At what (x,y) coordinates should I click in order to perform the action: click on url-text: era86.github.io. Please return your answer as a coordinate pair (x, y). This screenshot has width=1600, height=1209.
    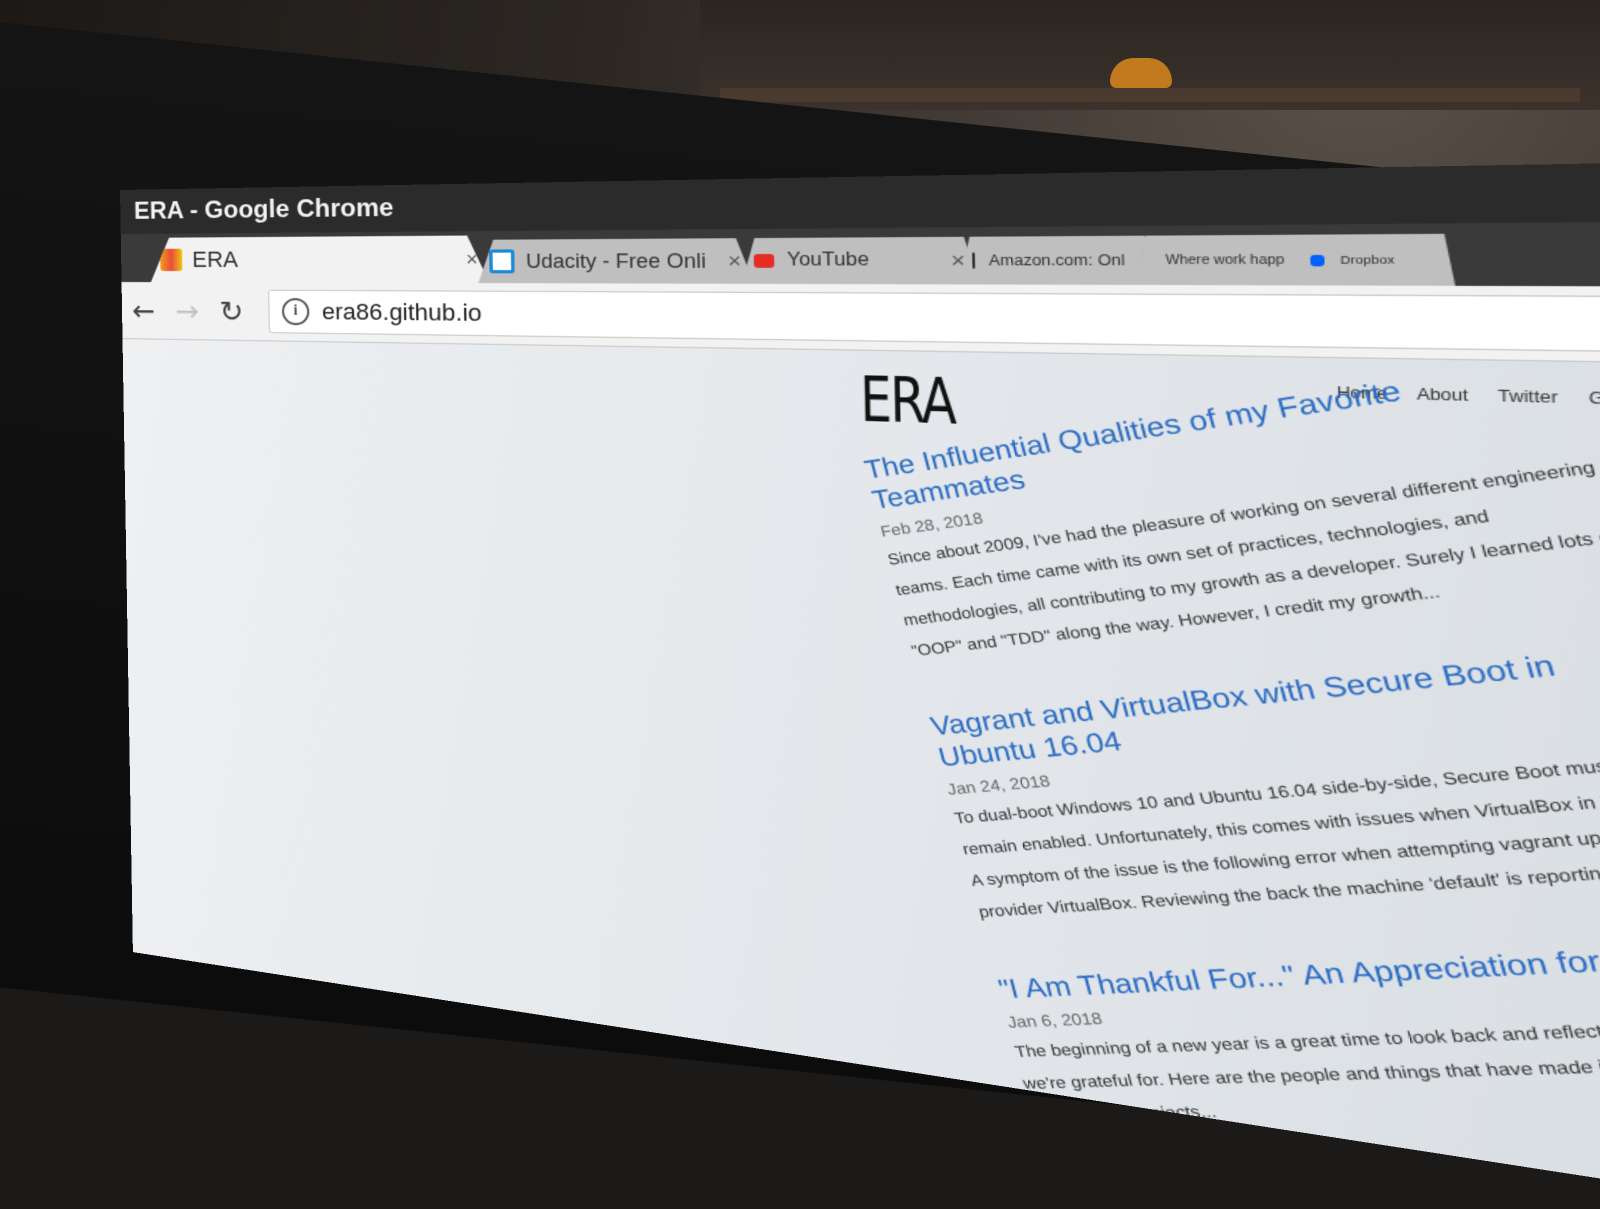
    Looking at the image, I should click on (402, 312).